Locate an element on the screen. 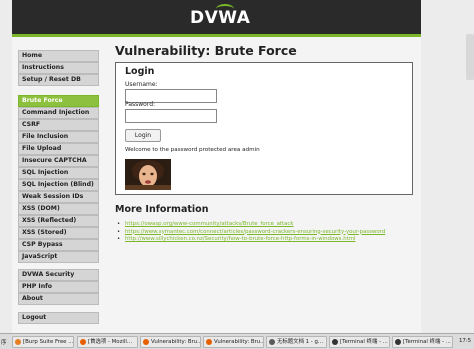 Image resolution: width=474 pixels, height=349 pixels. admin-photo-icon is located at coordinates (148, 174).